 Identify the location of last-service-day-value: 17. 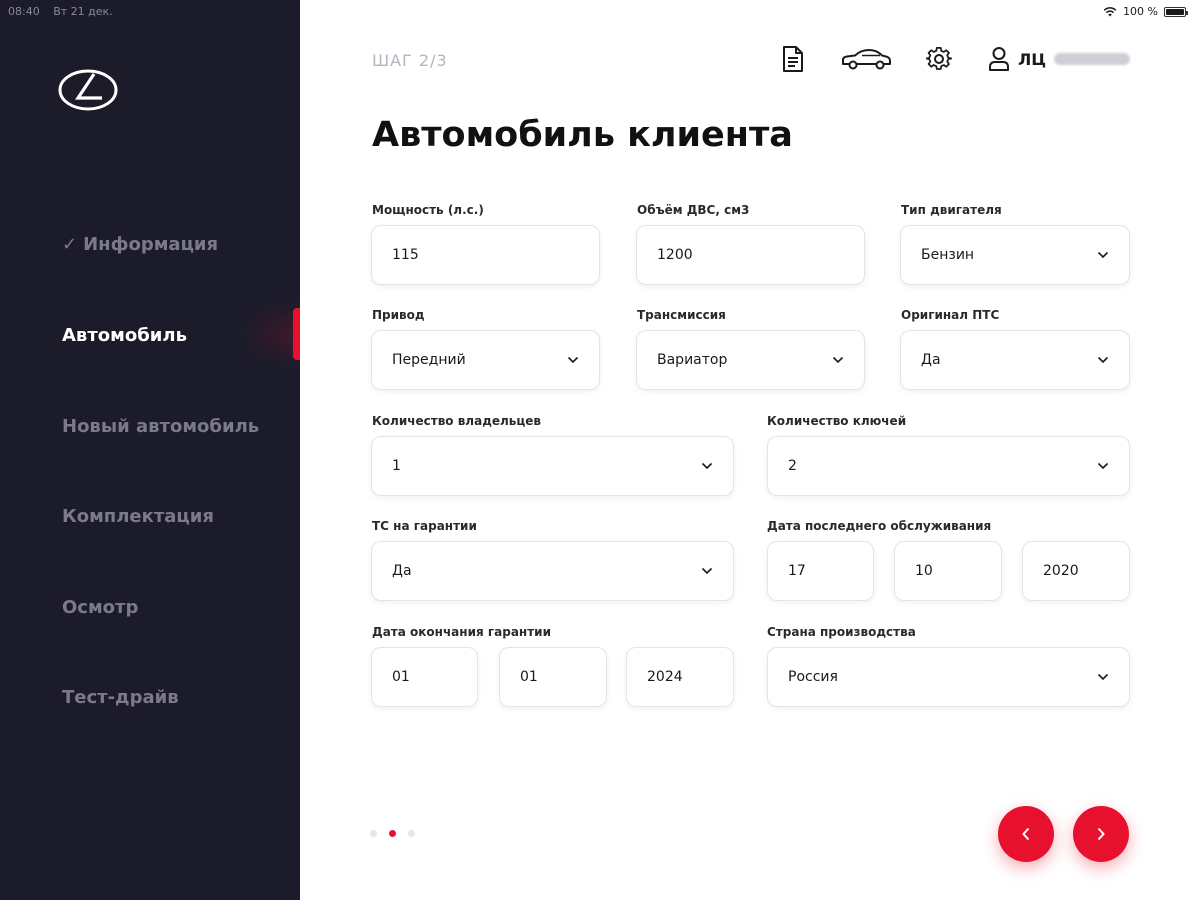
(797, 571).